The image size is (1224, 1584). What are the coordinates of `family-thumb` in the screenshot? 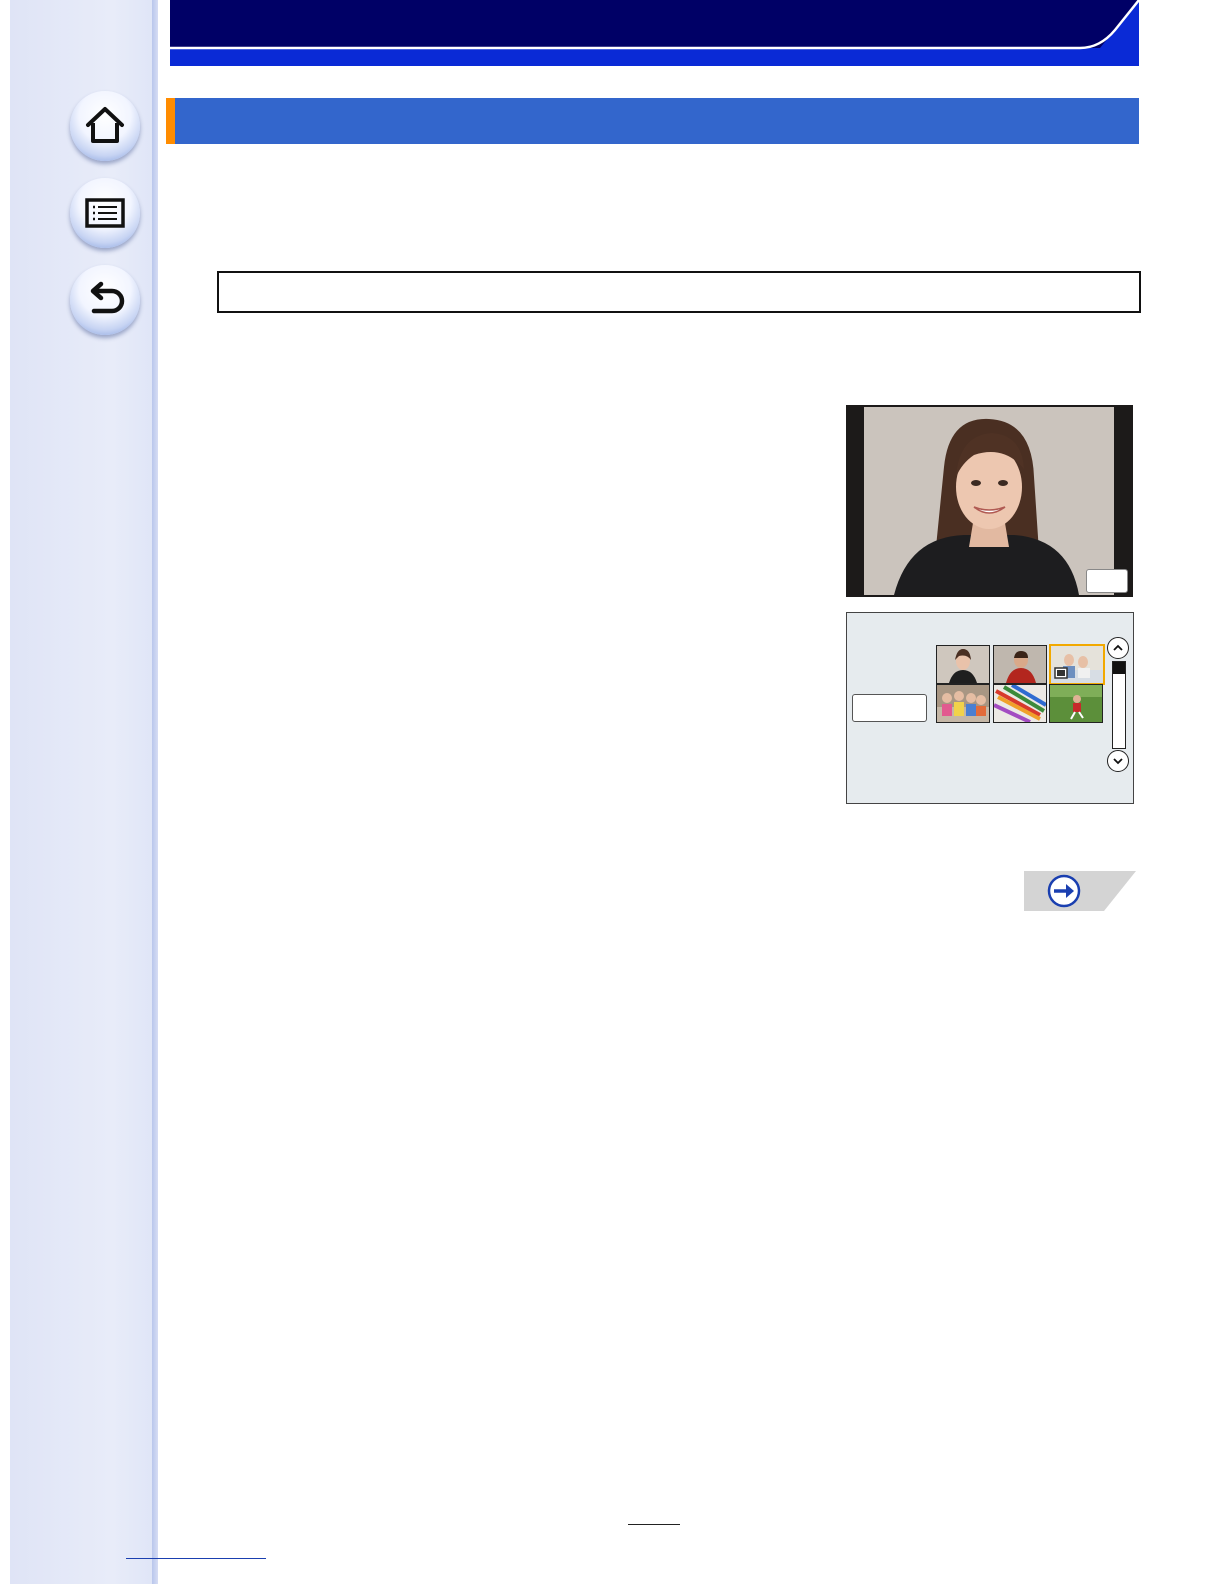 It's located at (1077, 664).